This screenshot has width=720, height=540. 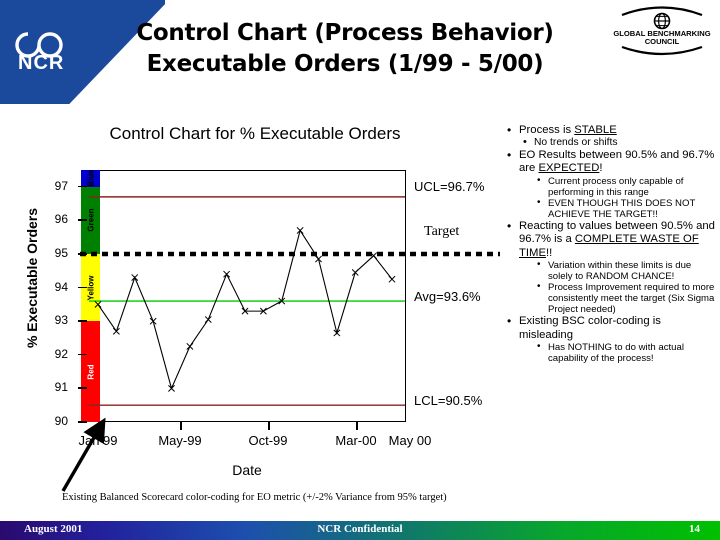 I want to click on reference-label-ucl: UCL=96.7%, so click(x=449, y=186).